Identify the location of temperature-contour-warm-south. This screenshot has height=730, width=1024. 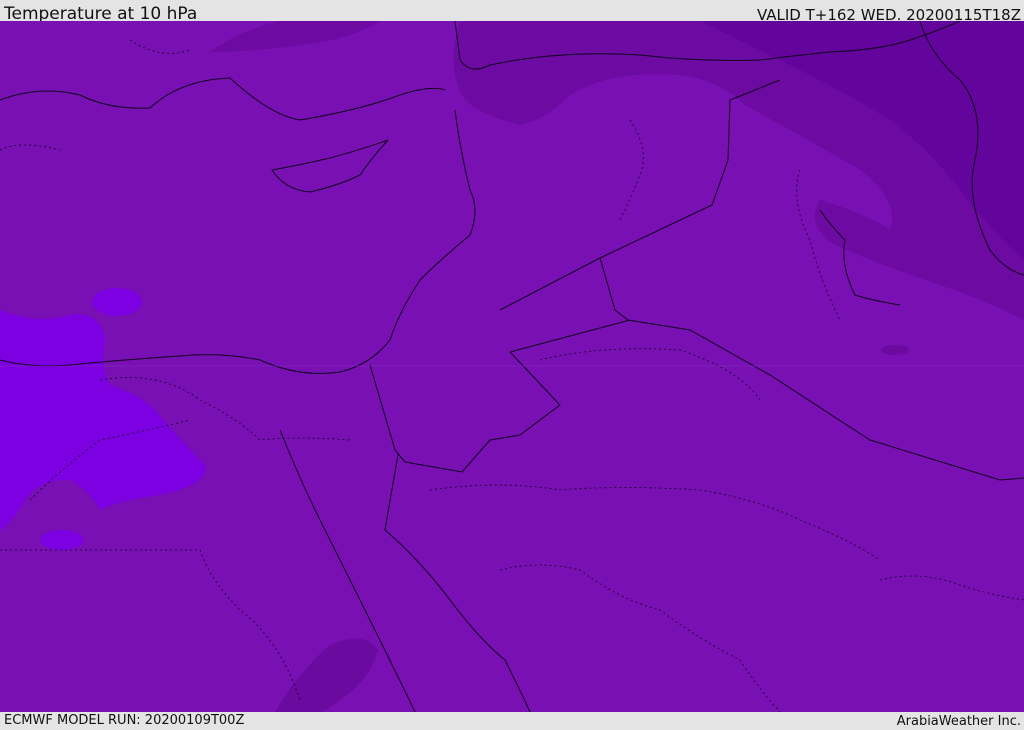
(62, 540).